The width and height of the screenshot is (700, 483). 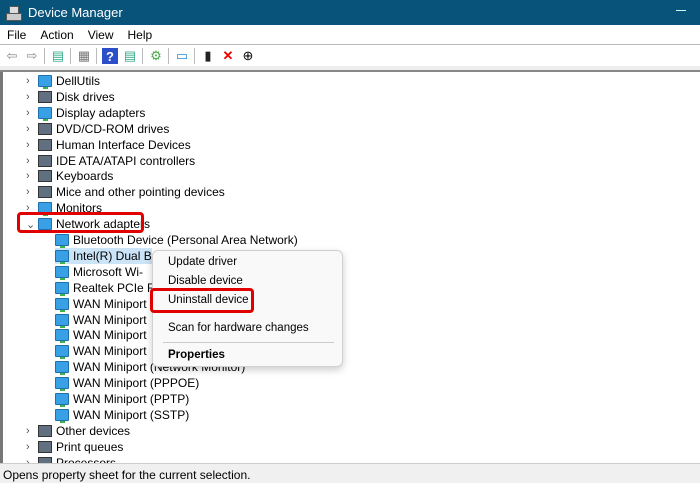 I want to click on item-label: Print queues, so click(x=90, y=446).